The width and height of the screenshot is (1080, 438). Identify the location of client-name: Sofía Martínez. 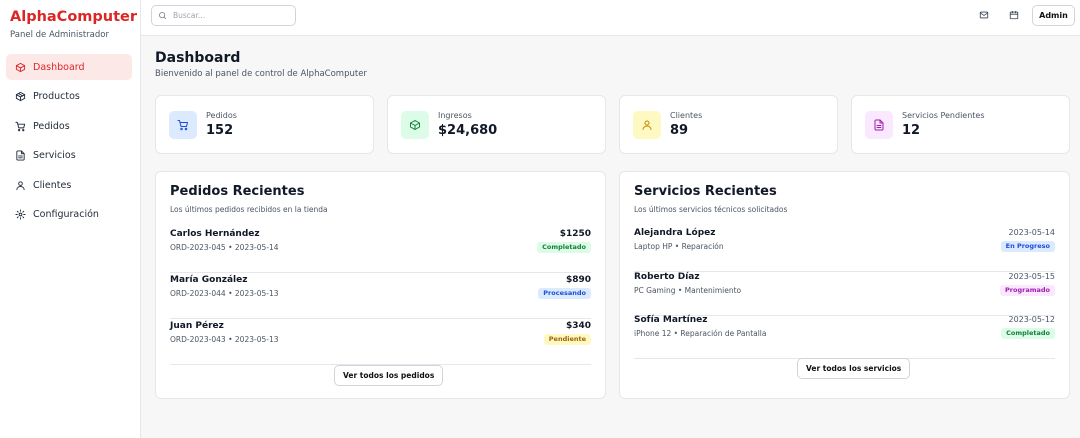
(671, 320).